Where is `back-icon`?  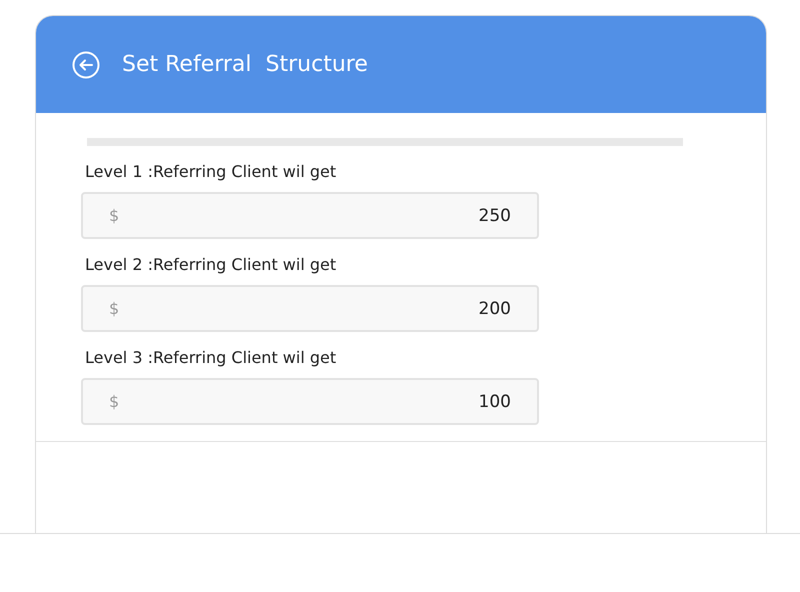 back-icon is located at coordinates (86, 64).